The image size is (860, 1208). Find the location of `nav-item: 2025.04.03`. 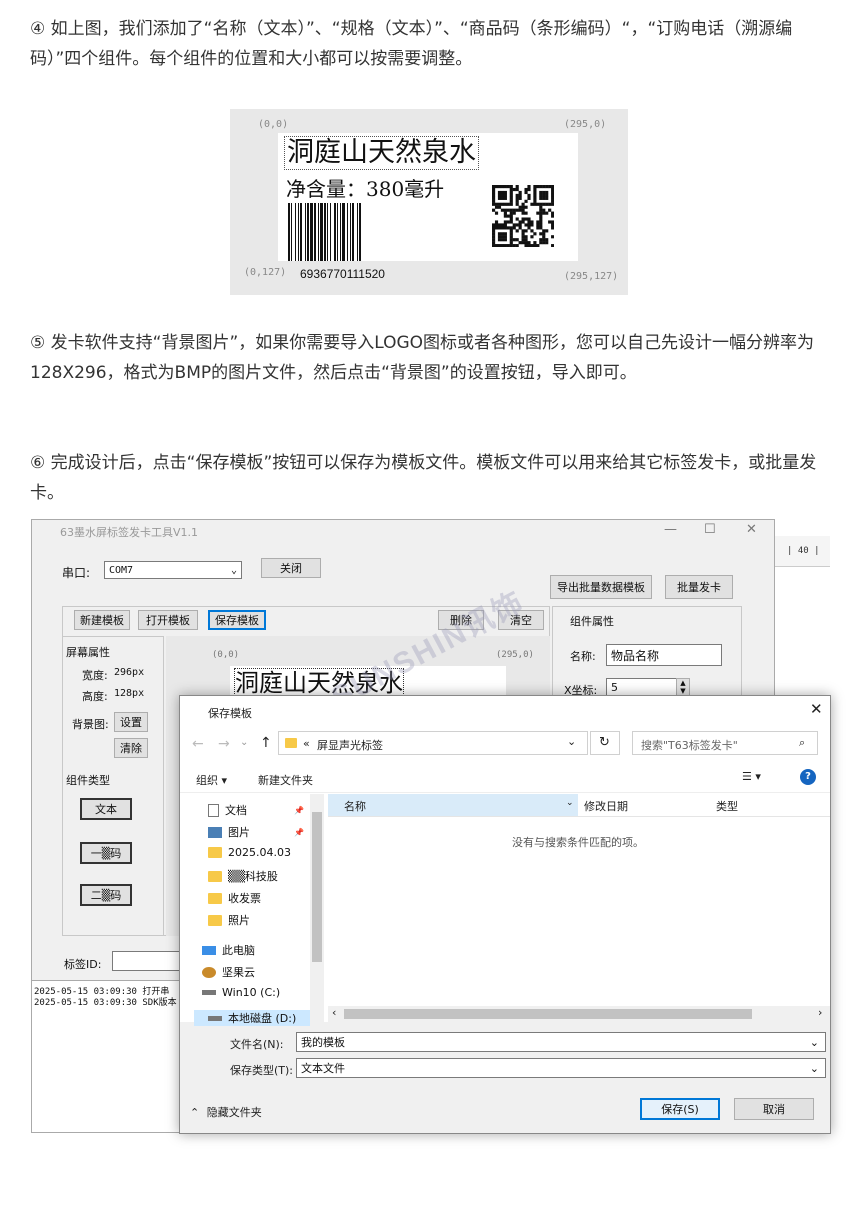

nav-item: 2025.04.03 is located at coordinates (249, 852).